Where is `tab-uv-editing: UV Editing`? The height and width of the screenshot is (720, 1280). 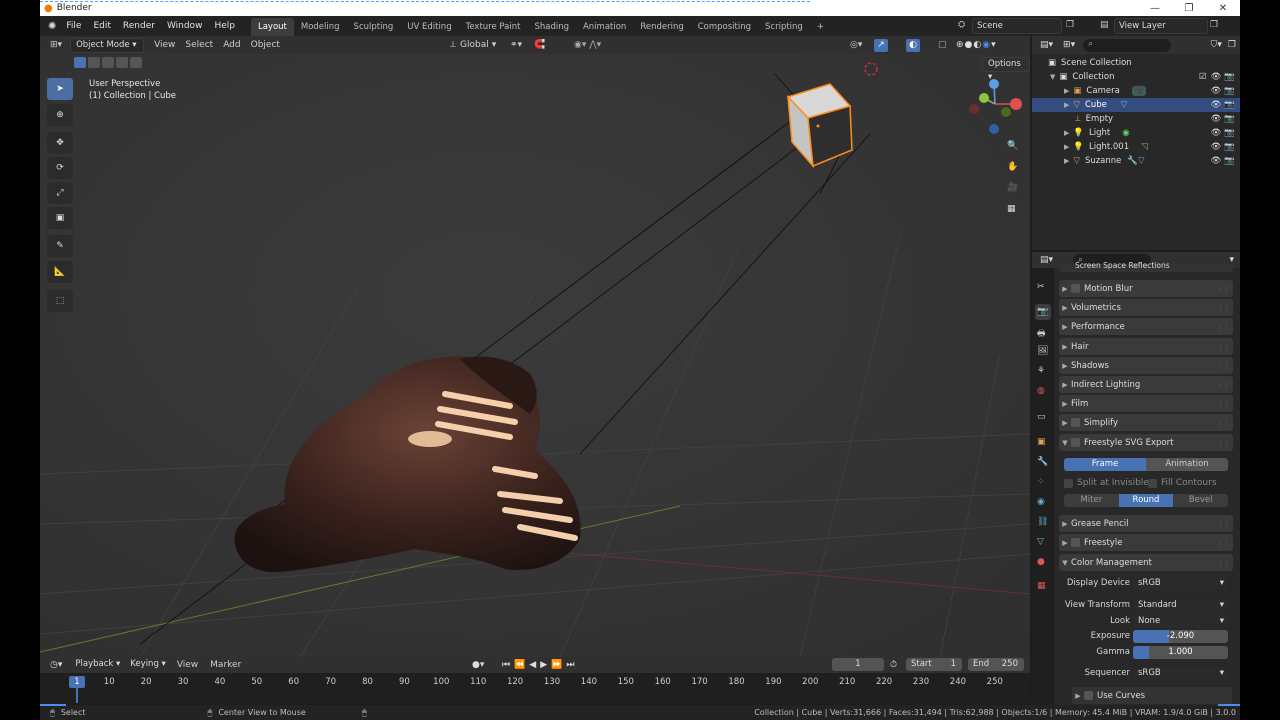
tab-uv-editing: UV Editing is located at coordinates (429, 27).